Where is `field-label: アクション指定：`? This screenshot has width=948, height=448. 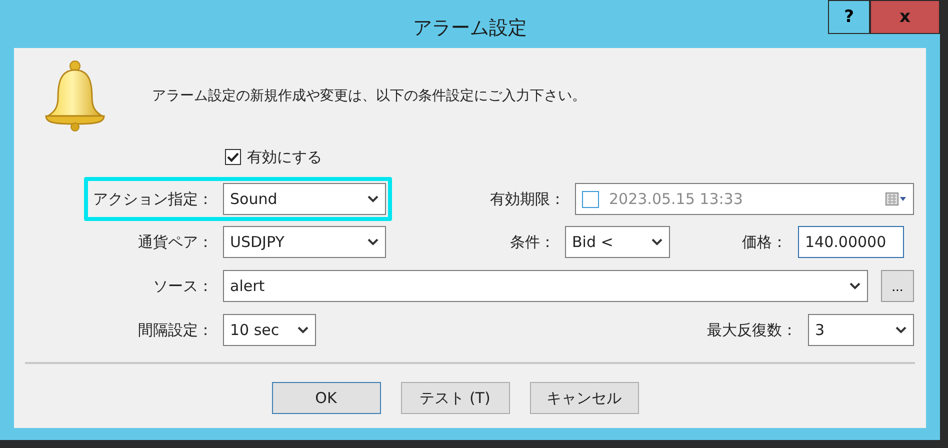 field-label: アクション指定： is located at coordinates (152, 199).